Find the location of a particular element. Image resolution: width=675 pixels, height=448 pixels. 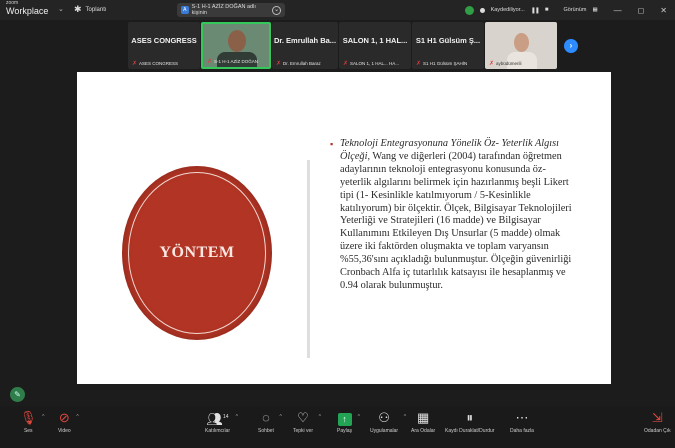

pause-recording-icon: ❚❚ is located at coordinates (535, 10).